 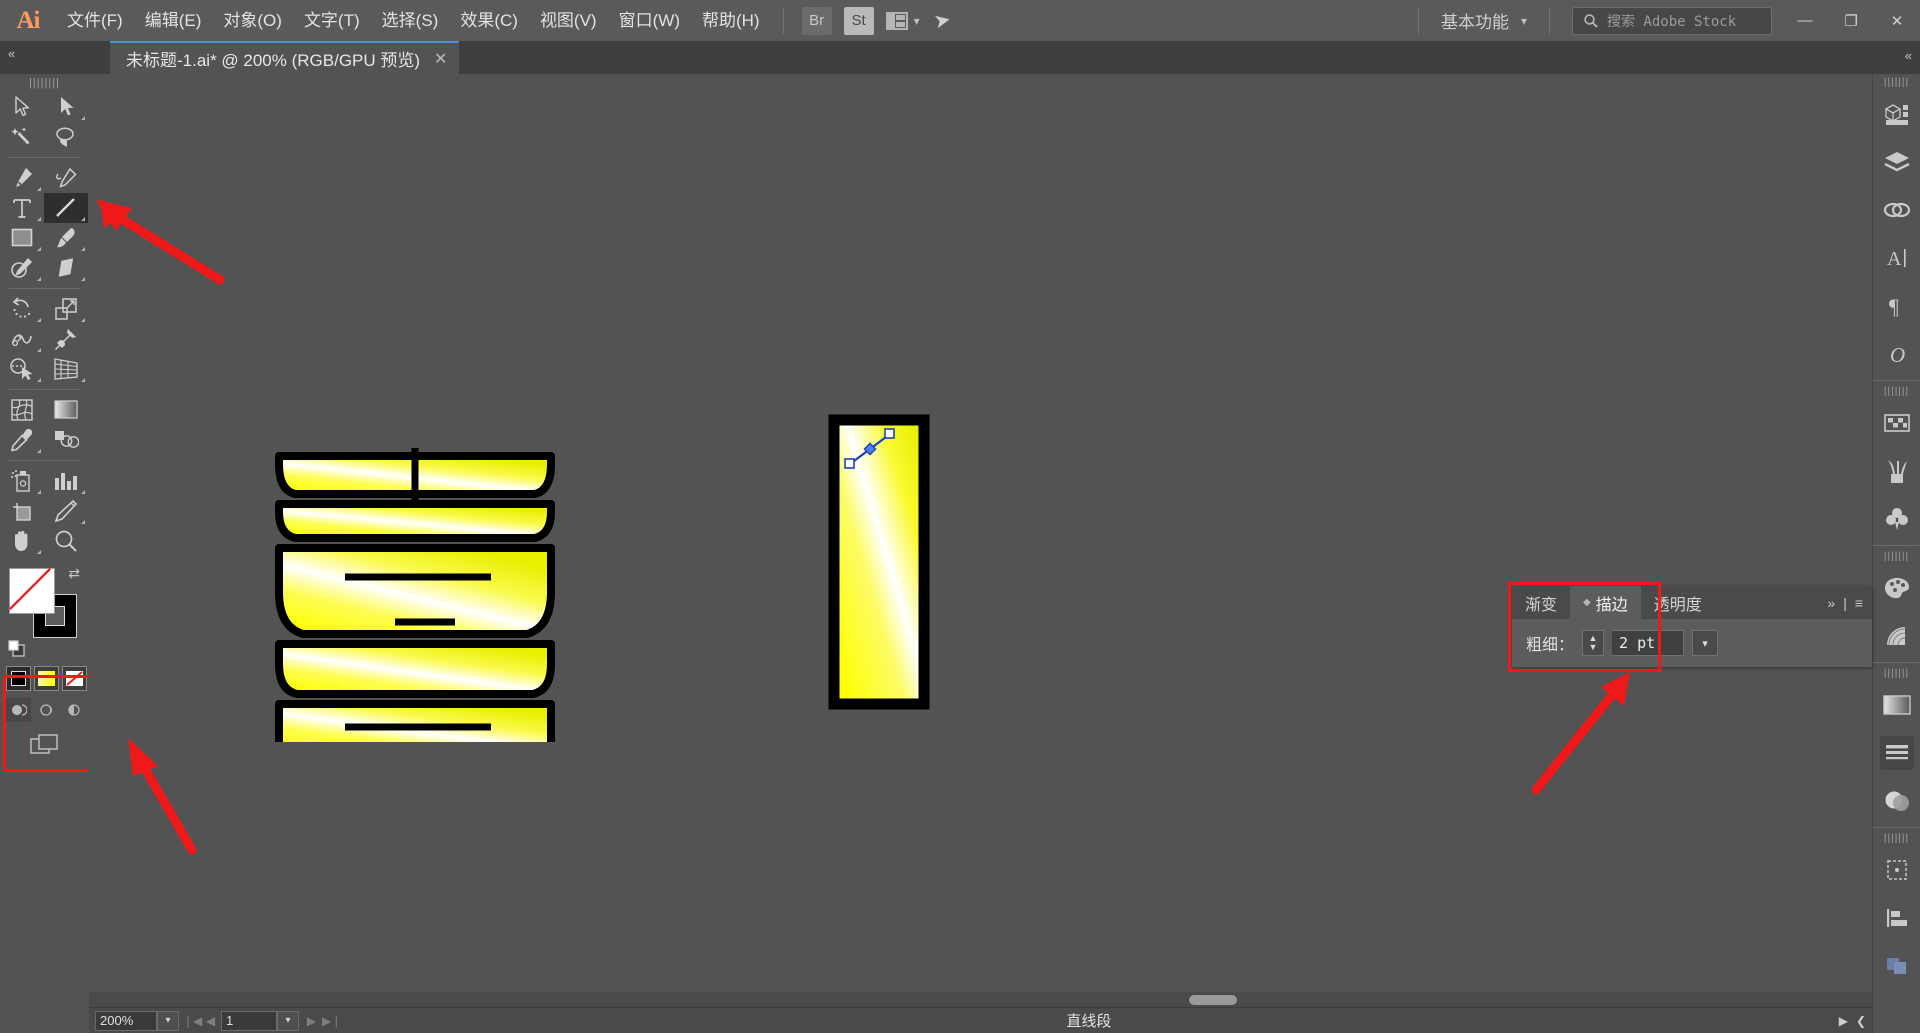 I want to click on default-fill-stroke-icon, so click(x=17, y=649).